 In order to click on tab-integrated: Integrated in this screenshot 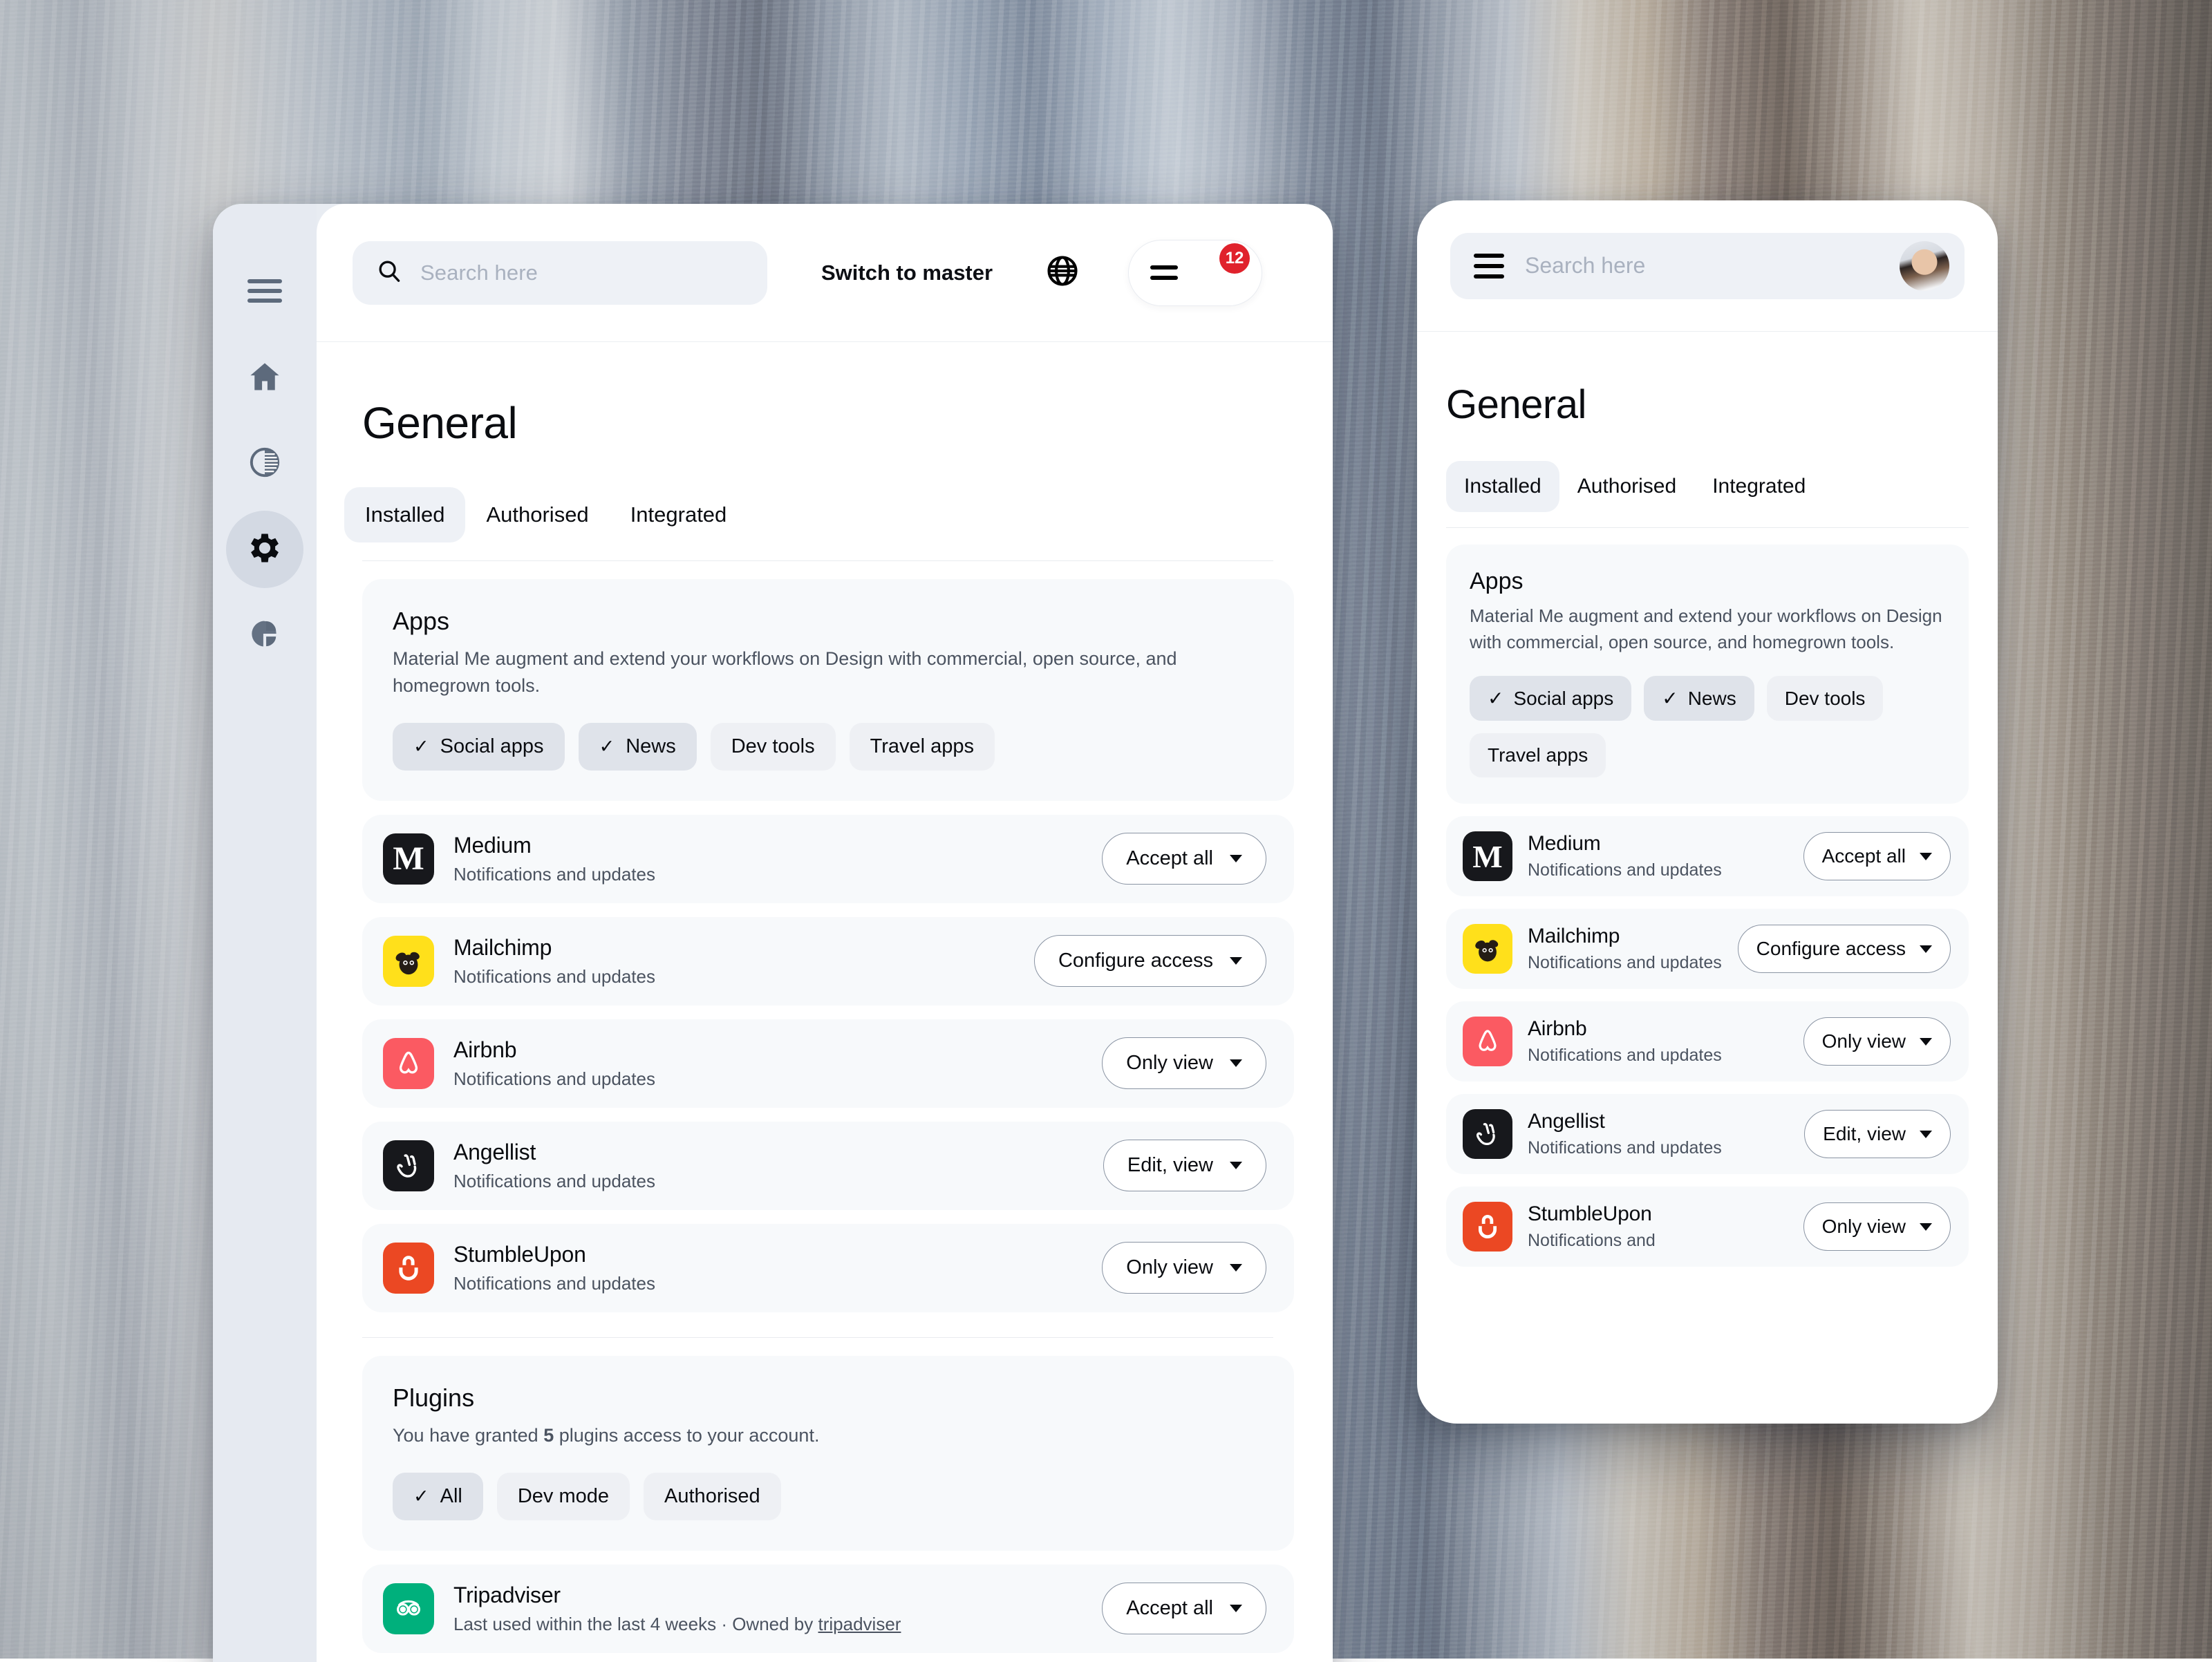, I will do `click(679, 514)`.